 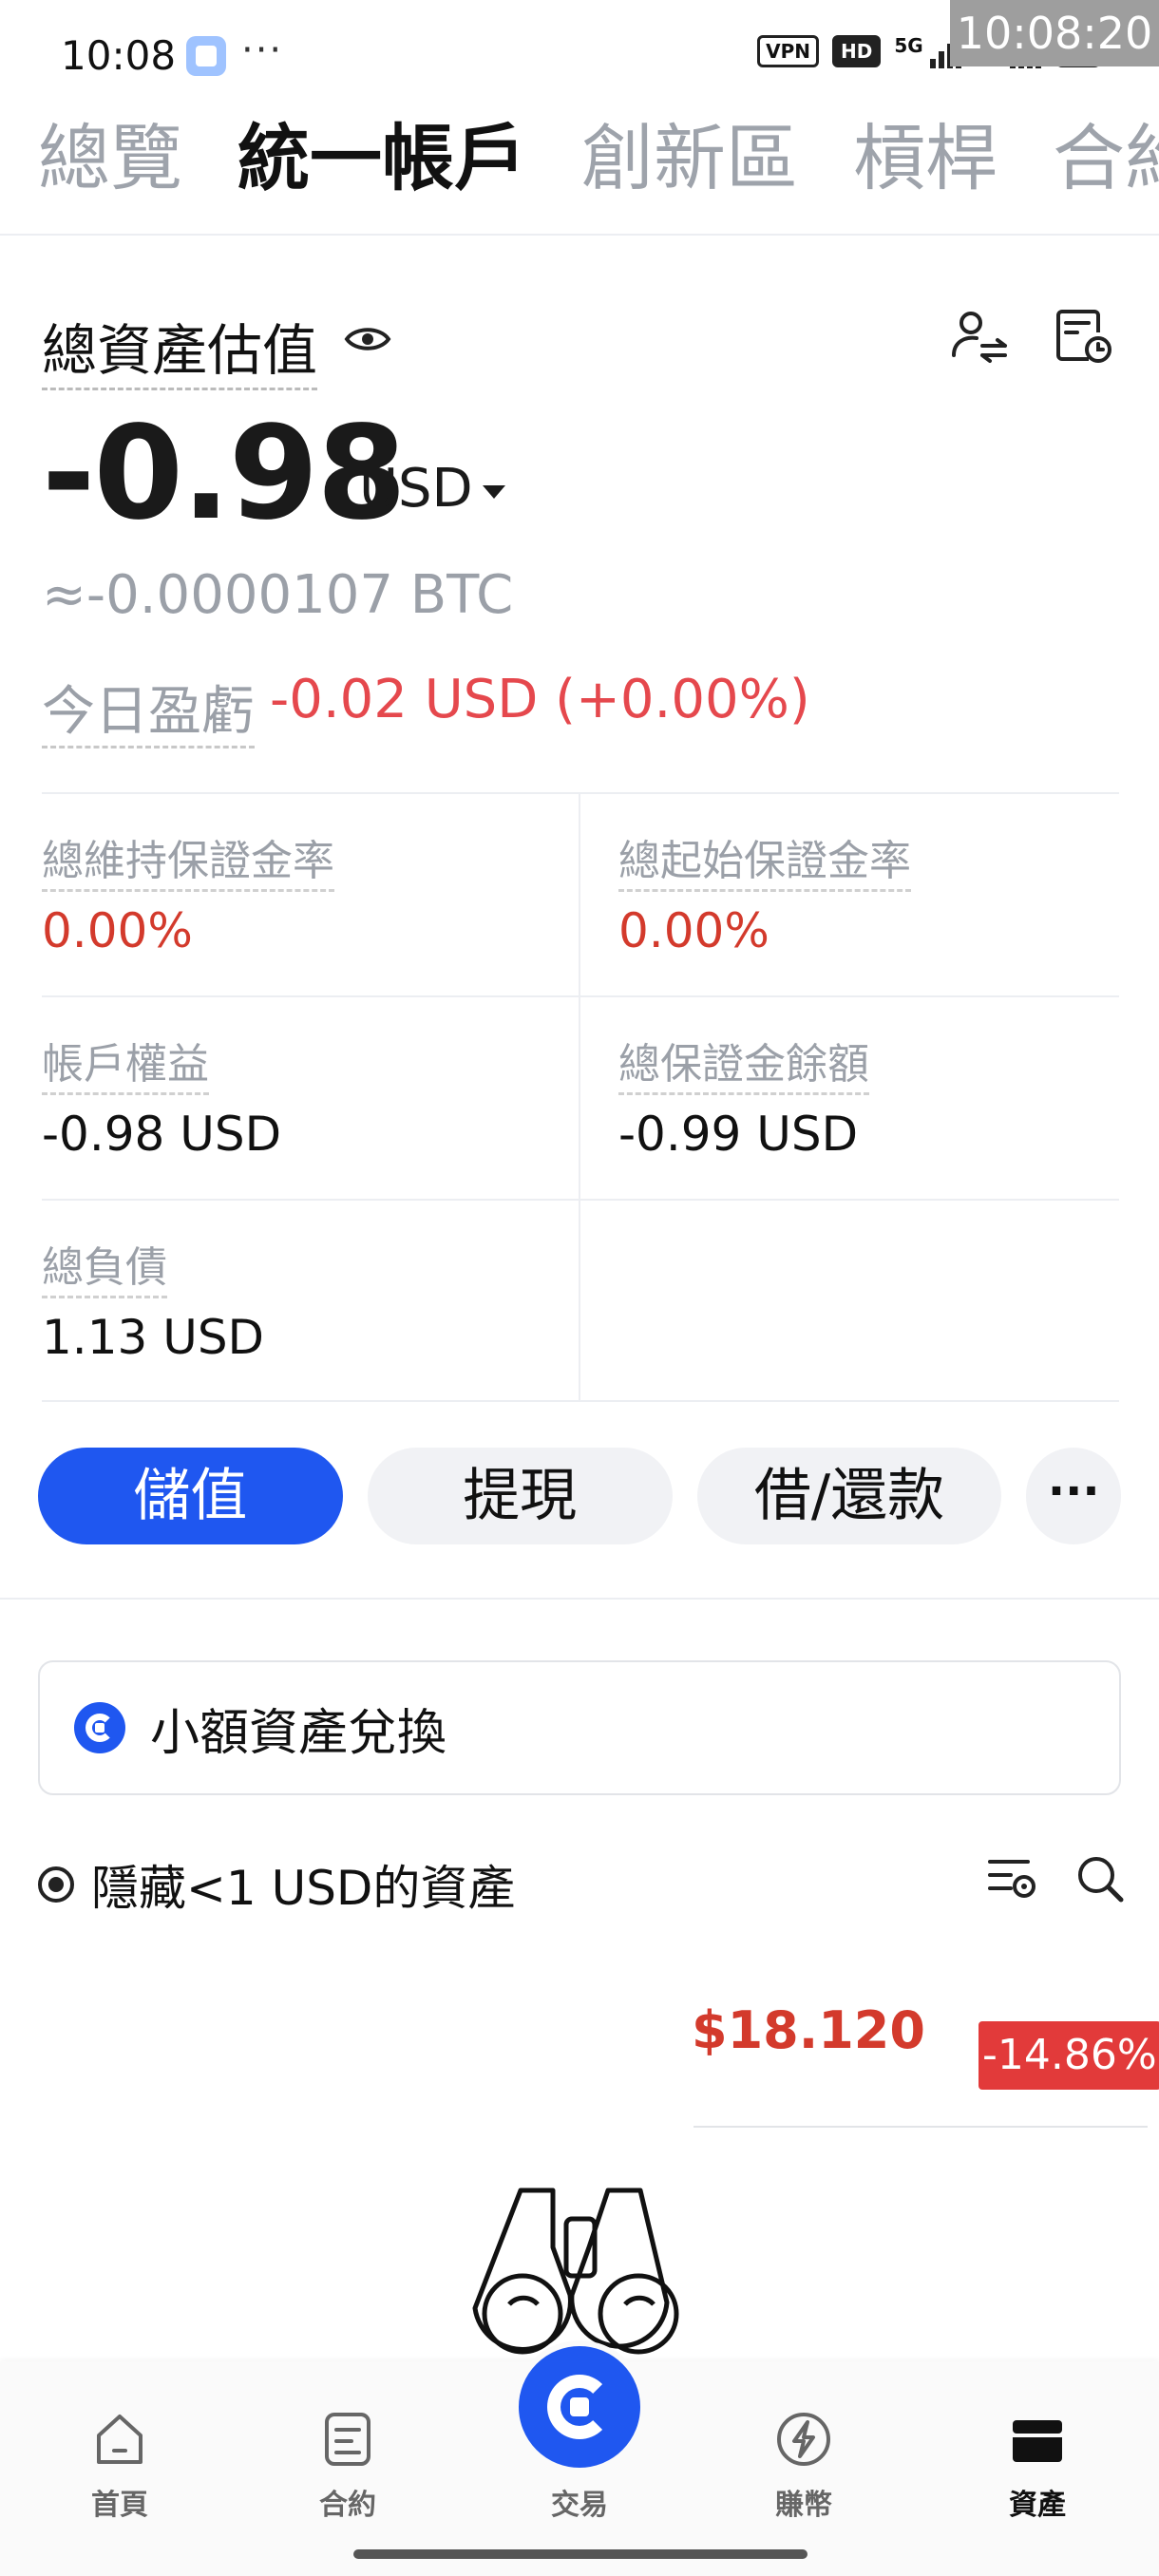 What do you see at coordinates (1068, 2055) in the screenshot?
I see `ticker-change-badge: -14.86%` at bounding box center [1068, 2055].